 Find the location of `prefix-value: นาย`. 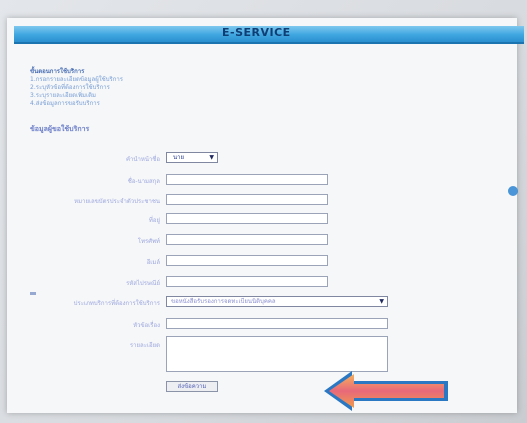

prefix-value: นาย is located at coordinates (178, 157).